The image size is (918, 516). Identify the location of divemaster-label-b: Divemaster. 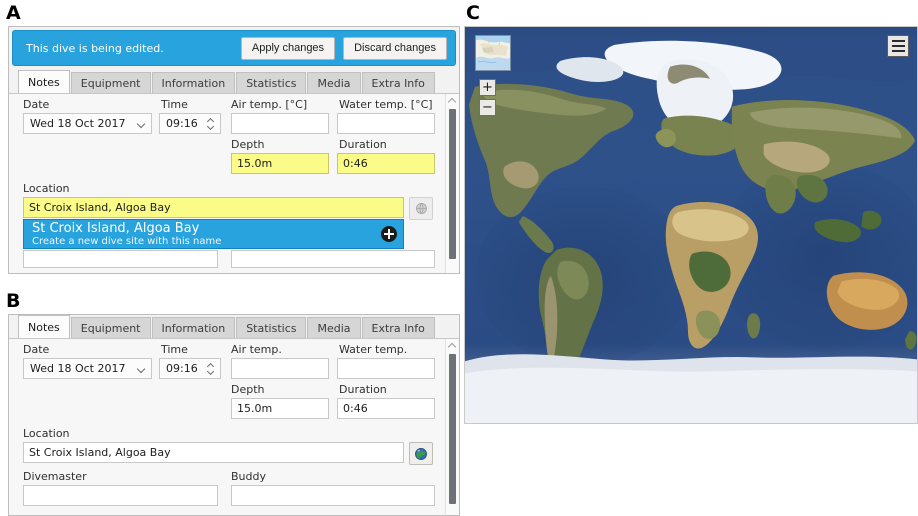
(55, 476).